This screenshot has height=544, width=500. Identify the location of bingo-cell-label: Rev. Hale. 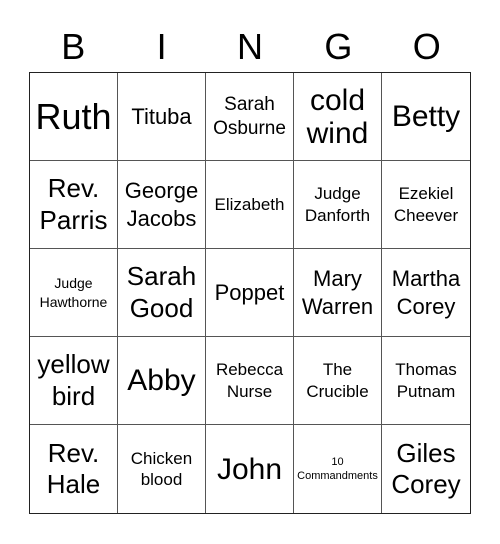
(73, 468).